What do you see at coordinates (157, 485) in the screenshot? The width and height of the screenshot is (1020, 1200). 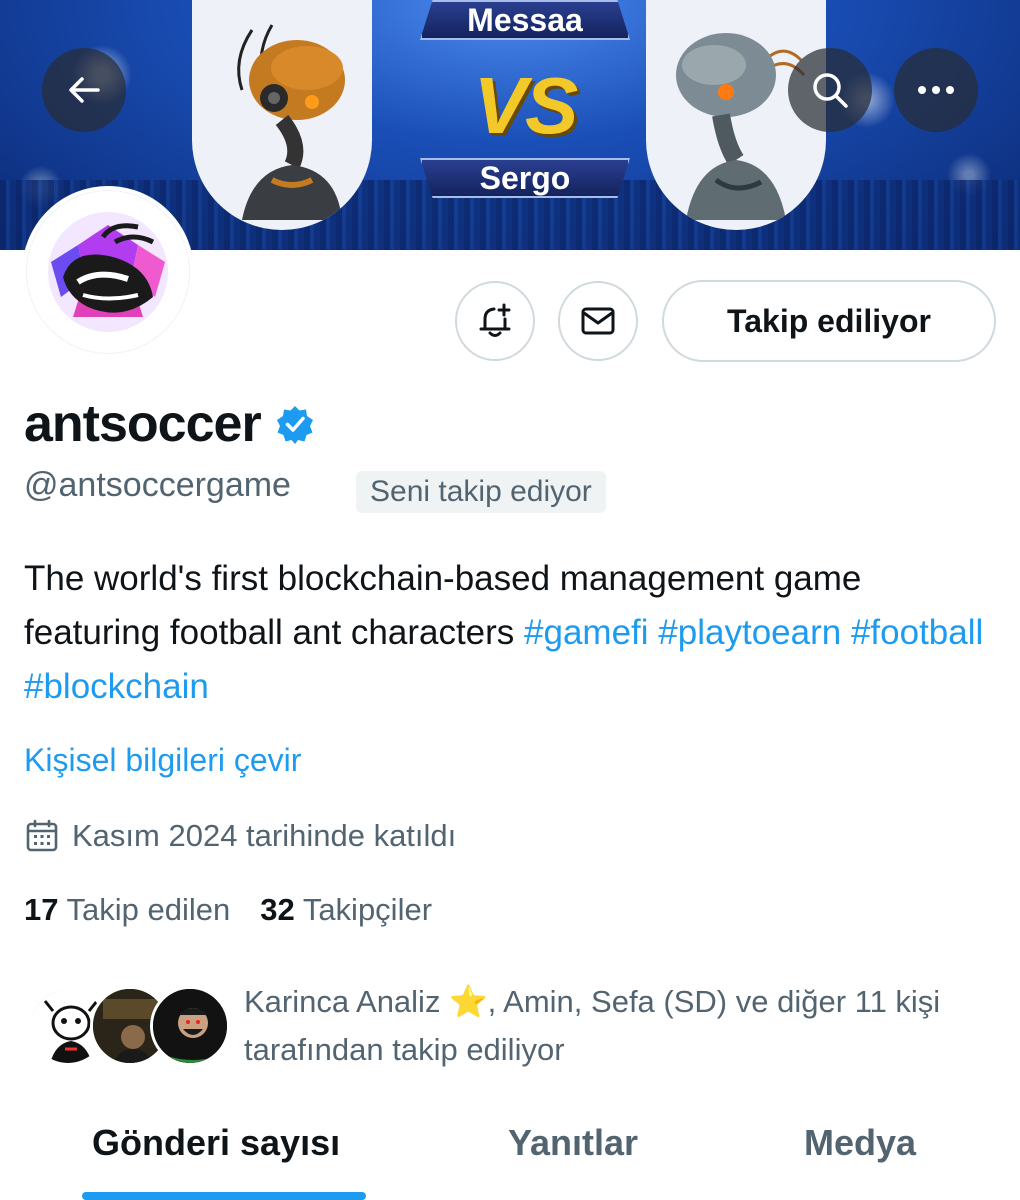 I see `profile-handle: @antsoccergame` at bounding box center [157, 485].